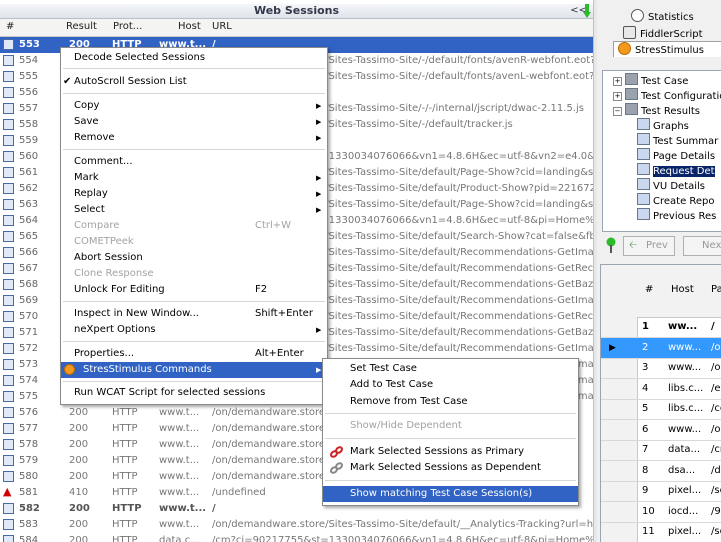 This screenshot has height=542, width=721. I want to click on tree-node: + Test Case, so click(650, 80).